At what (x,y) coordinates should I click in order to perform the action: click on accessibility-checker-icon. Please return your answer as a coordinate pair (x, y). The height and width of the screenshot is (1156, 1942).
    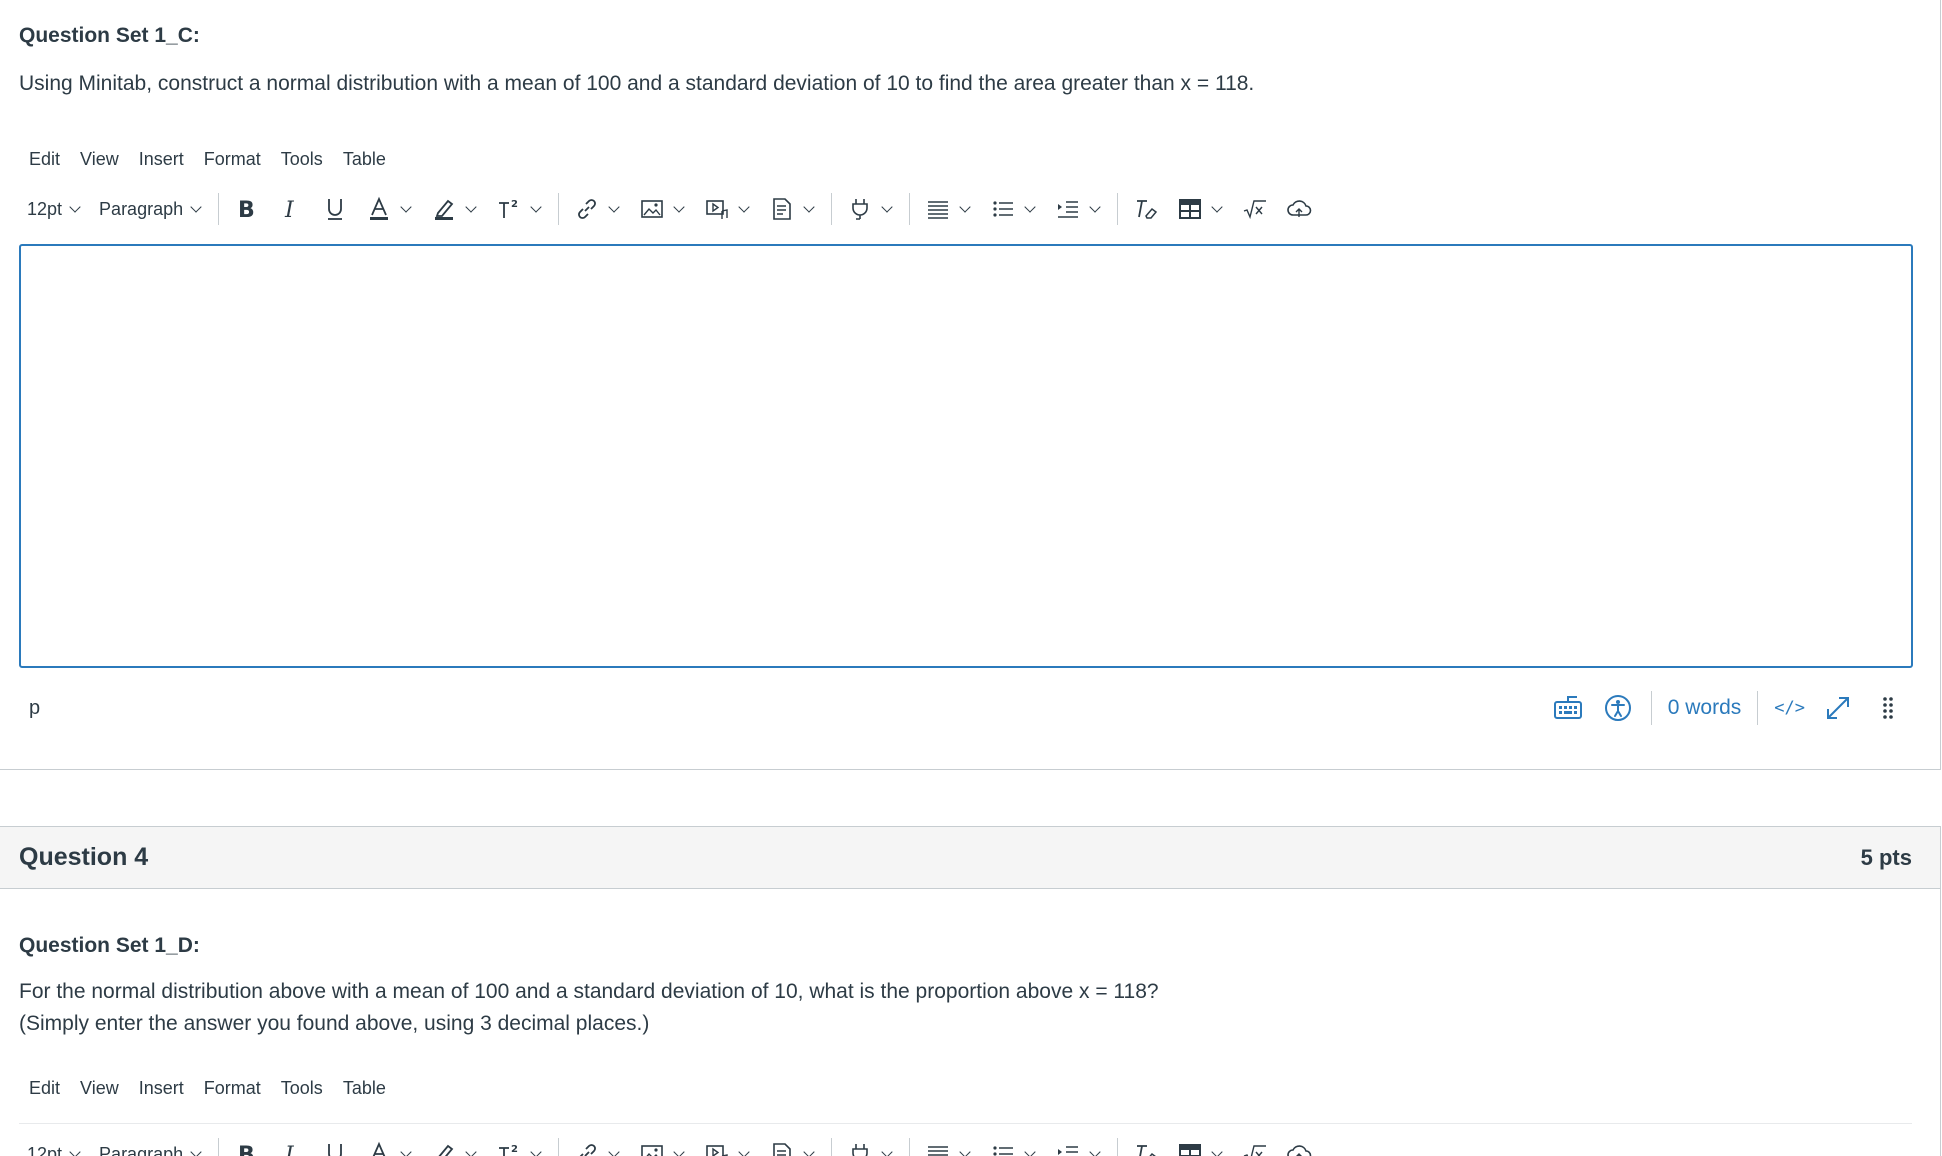
    Looking at the image, I should click on (1618, 708).